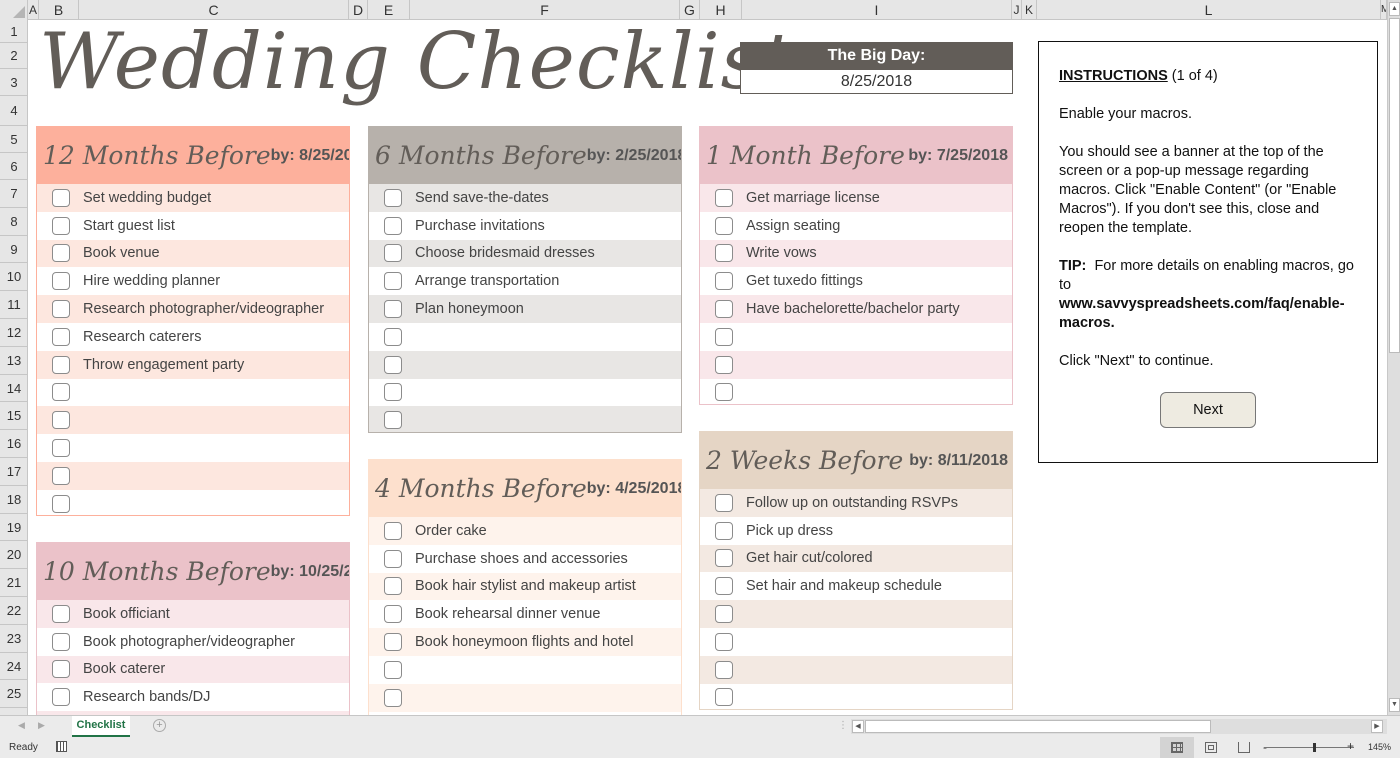  Describe the element at coordinates (1038, 726) in the screenshot. I see `horizontal-scroll-thumb` at that location.